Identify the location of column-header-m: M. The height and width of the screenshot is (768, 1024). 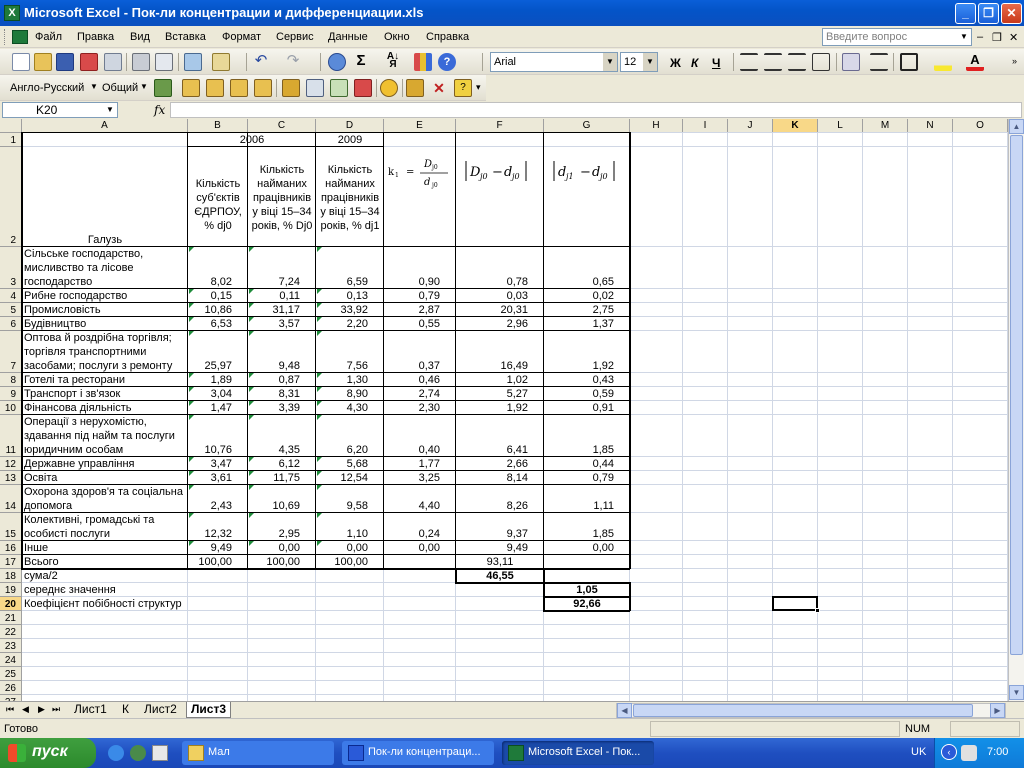
(885, 126).